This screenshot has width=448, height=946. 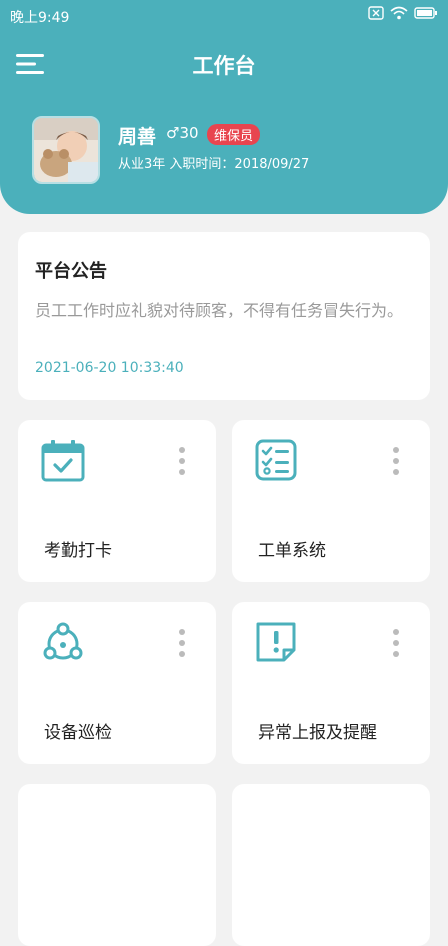 What do you see at coordinates (425, 13) in the screenshot?
I see `battery-icon` at bounding box center [425, 13].